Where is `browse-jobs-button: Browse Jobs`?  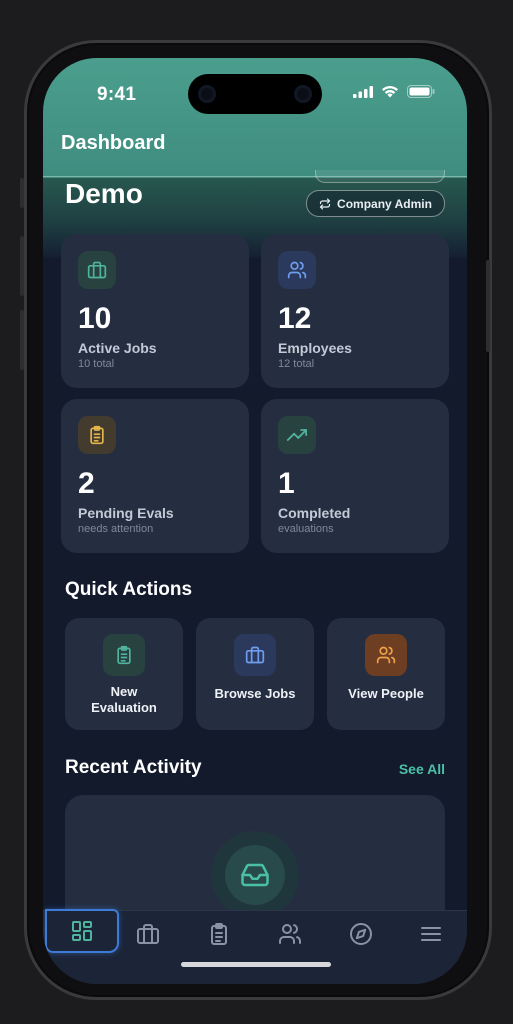
browse-jobs-button: Browse Jobs is located at coordinates (255, 674).